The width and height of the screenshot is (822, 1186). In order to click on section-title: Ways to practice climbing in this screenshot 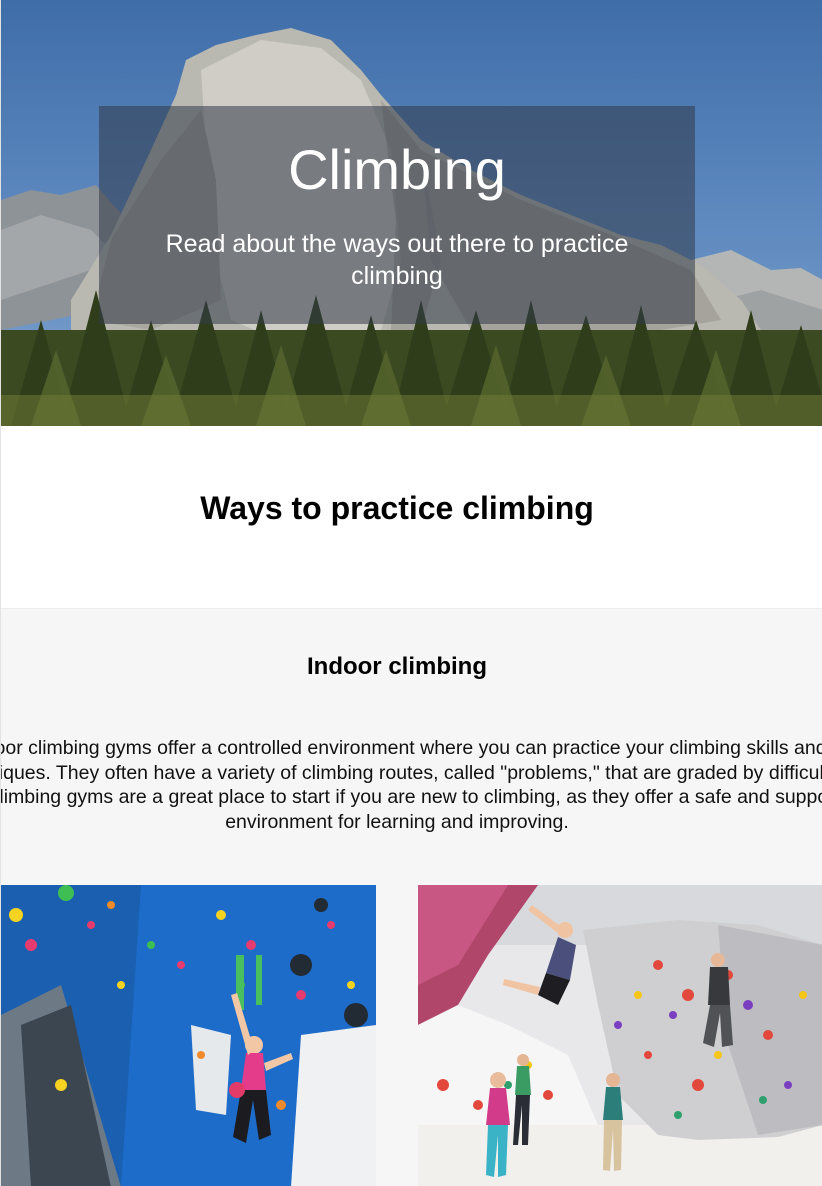, I will do `click(397, 508)`.